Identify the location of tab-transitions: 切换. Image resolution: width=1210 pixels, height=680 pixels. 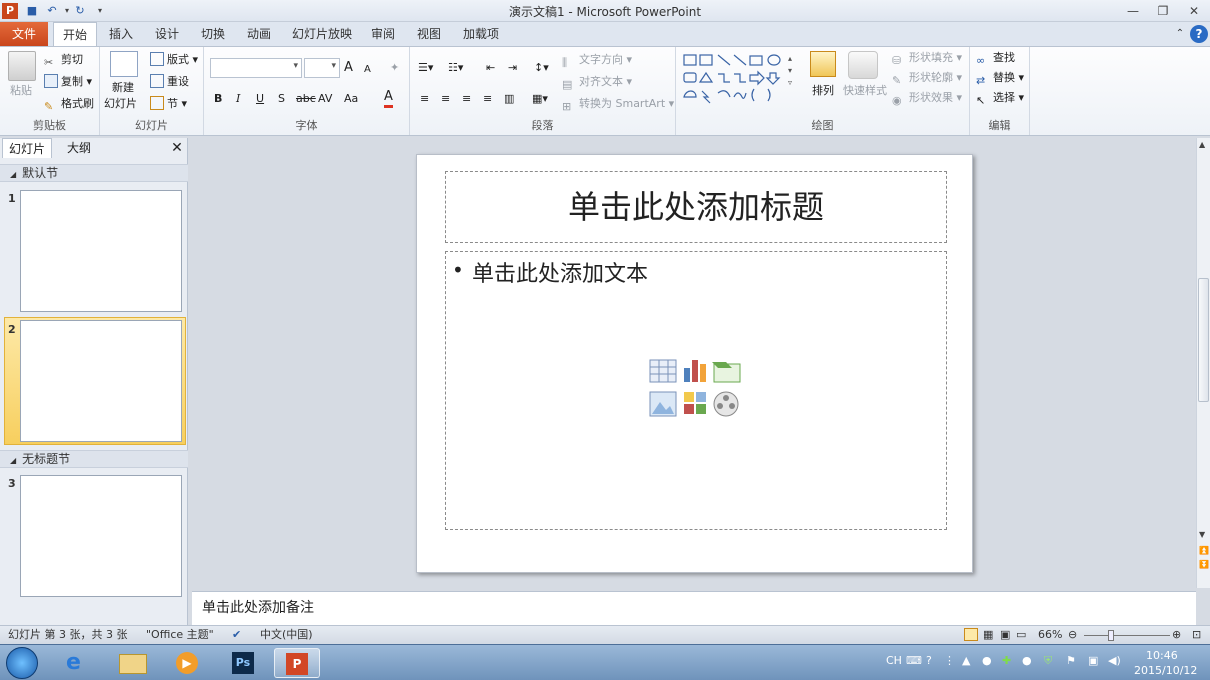
(213, 34).